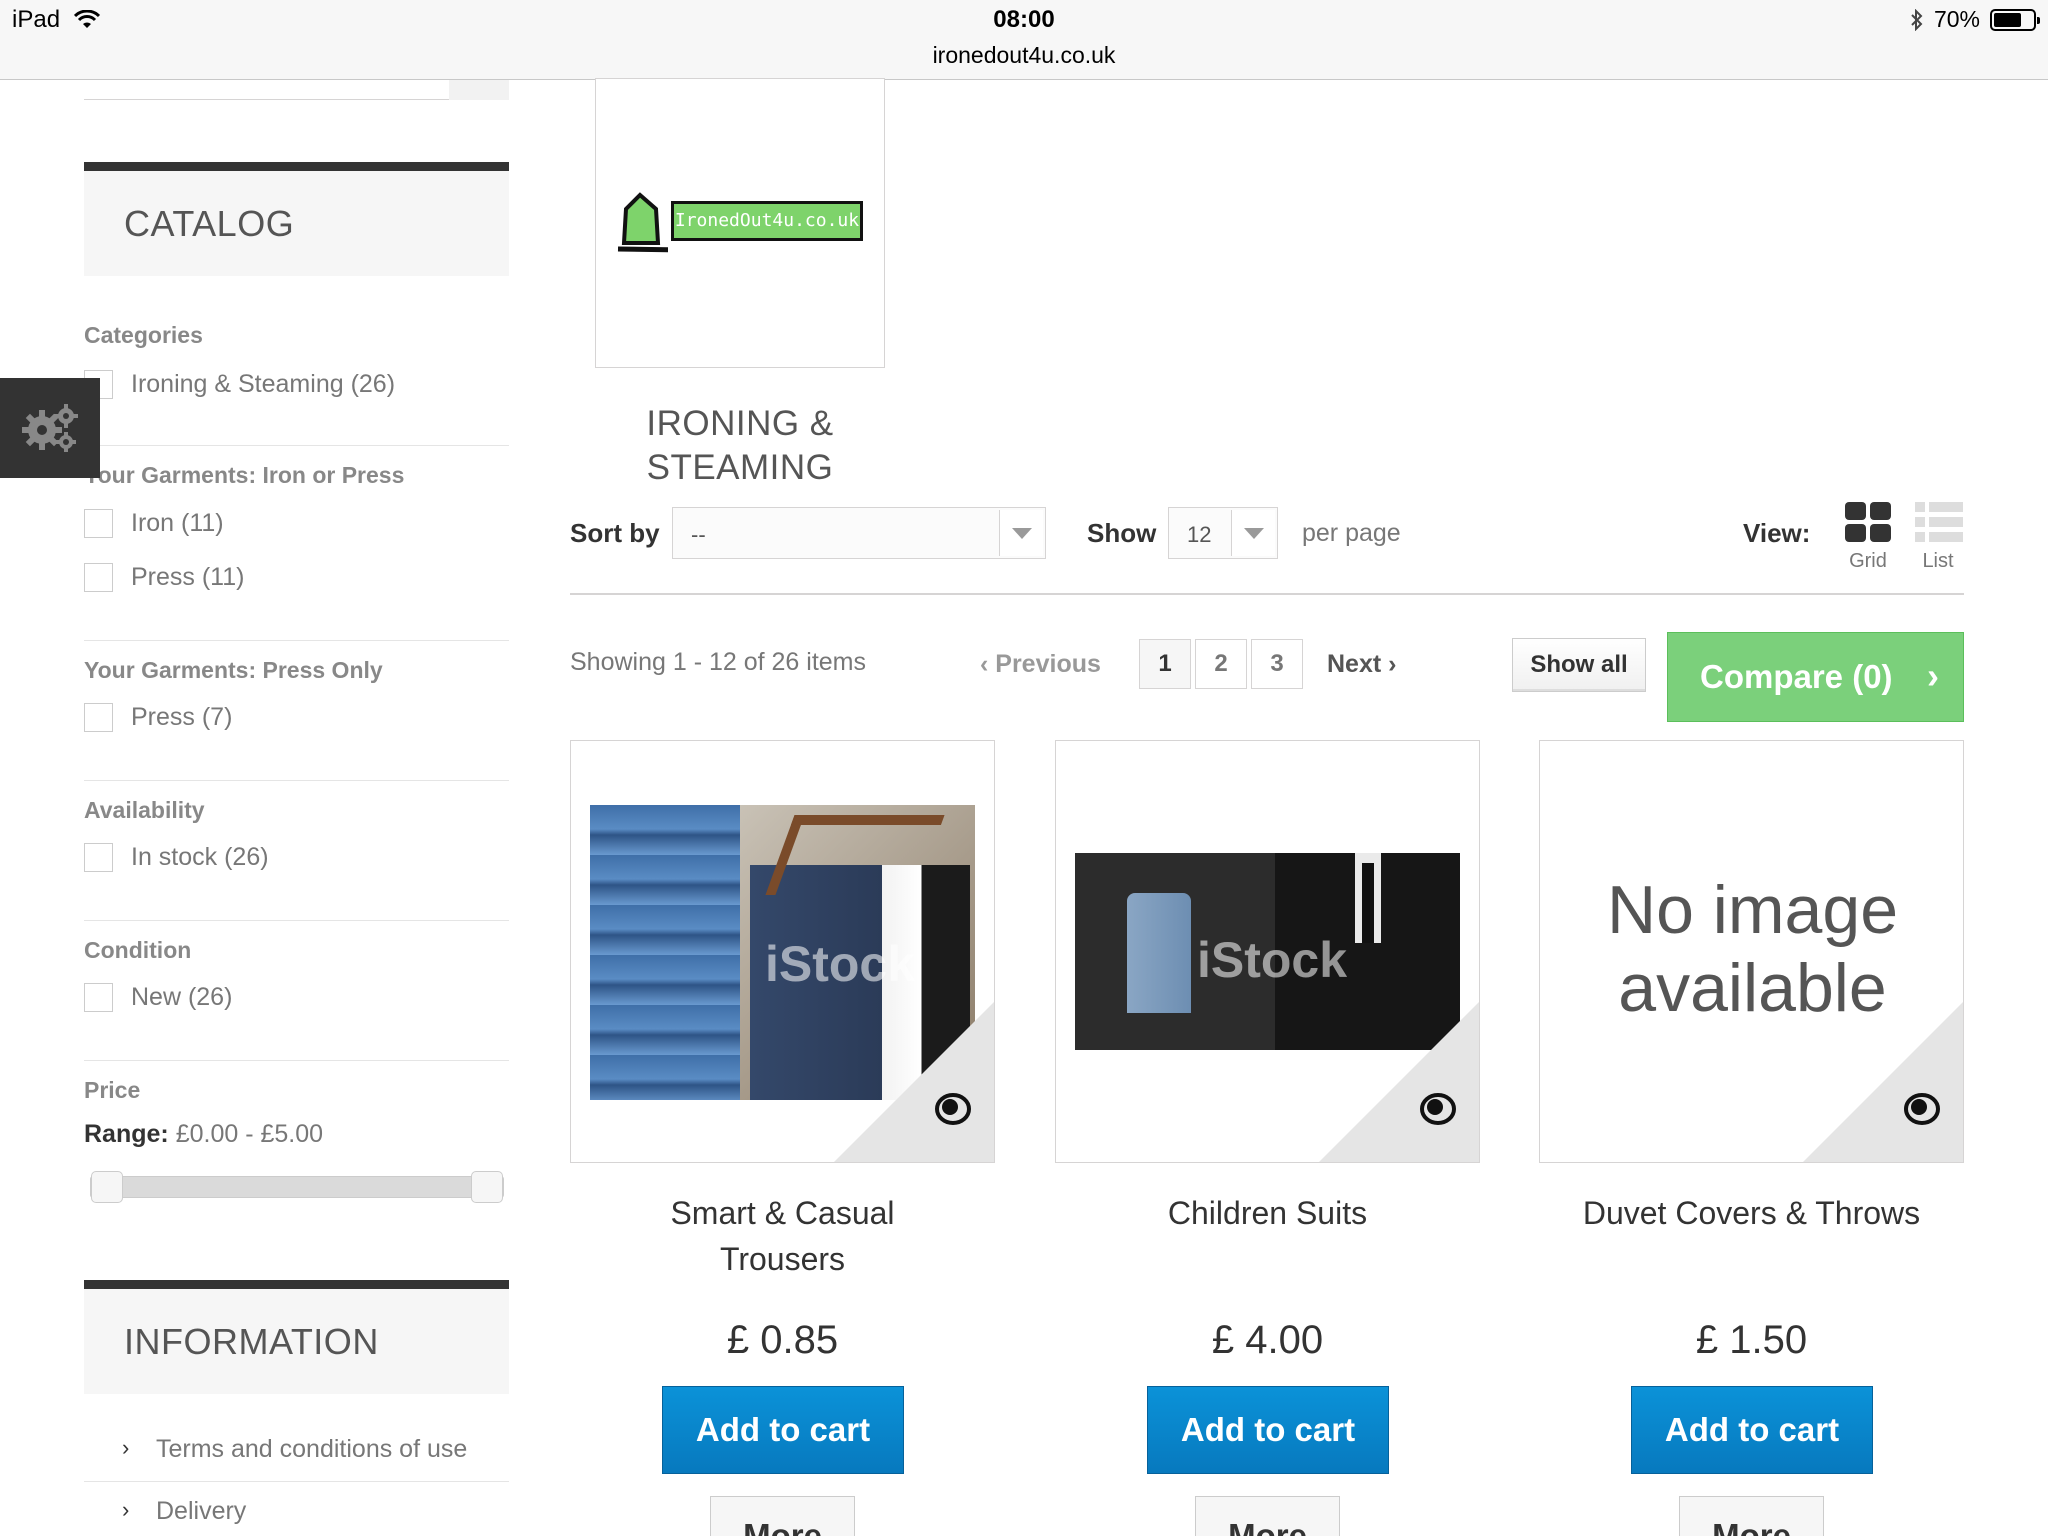 The image size is (2048, 1536). Describe the element at coordinates (1777, 533) in the screenshot. I see `view-label: View:` at that location.